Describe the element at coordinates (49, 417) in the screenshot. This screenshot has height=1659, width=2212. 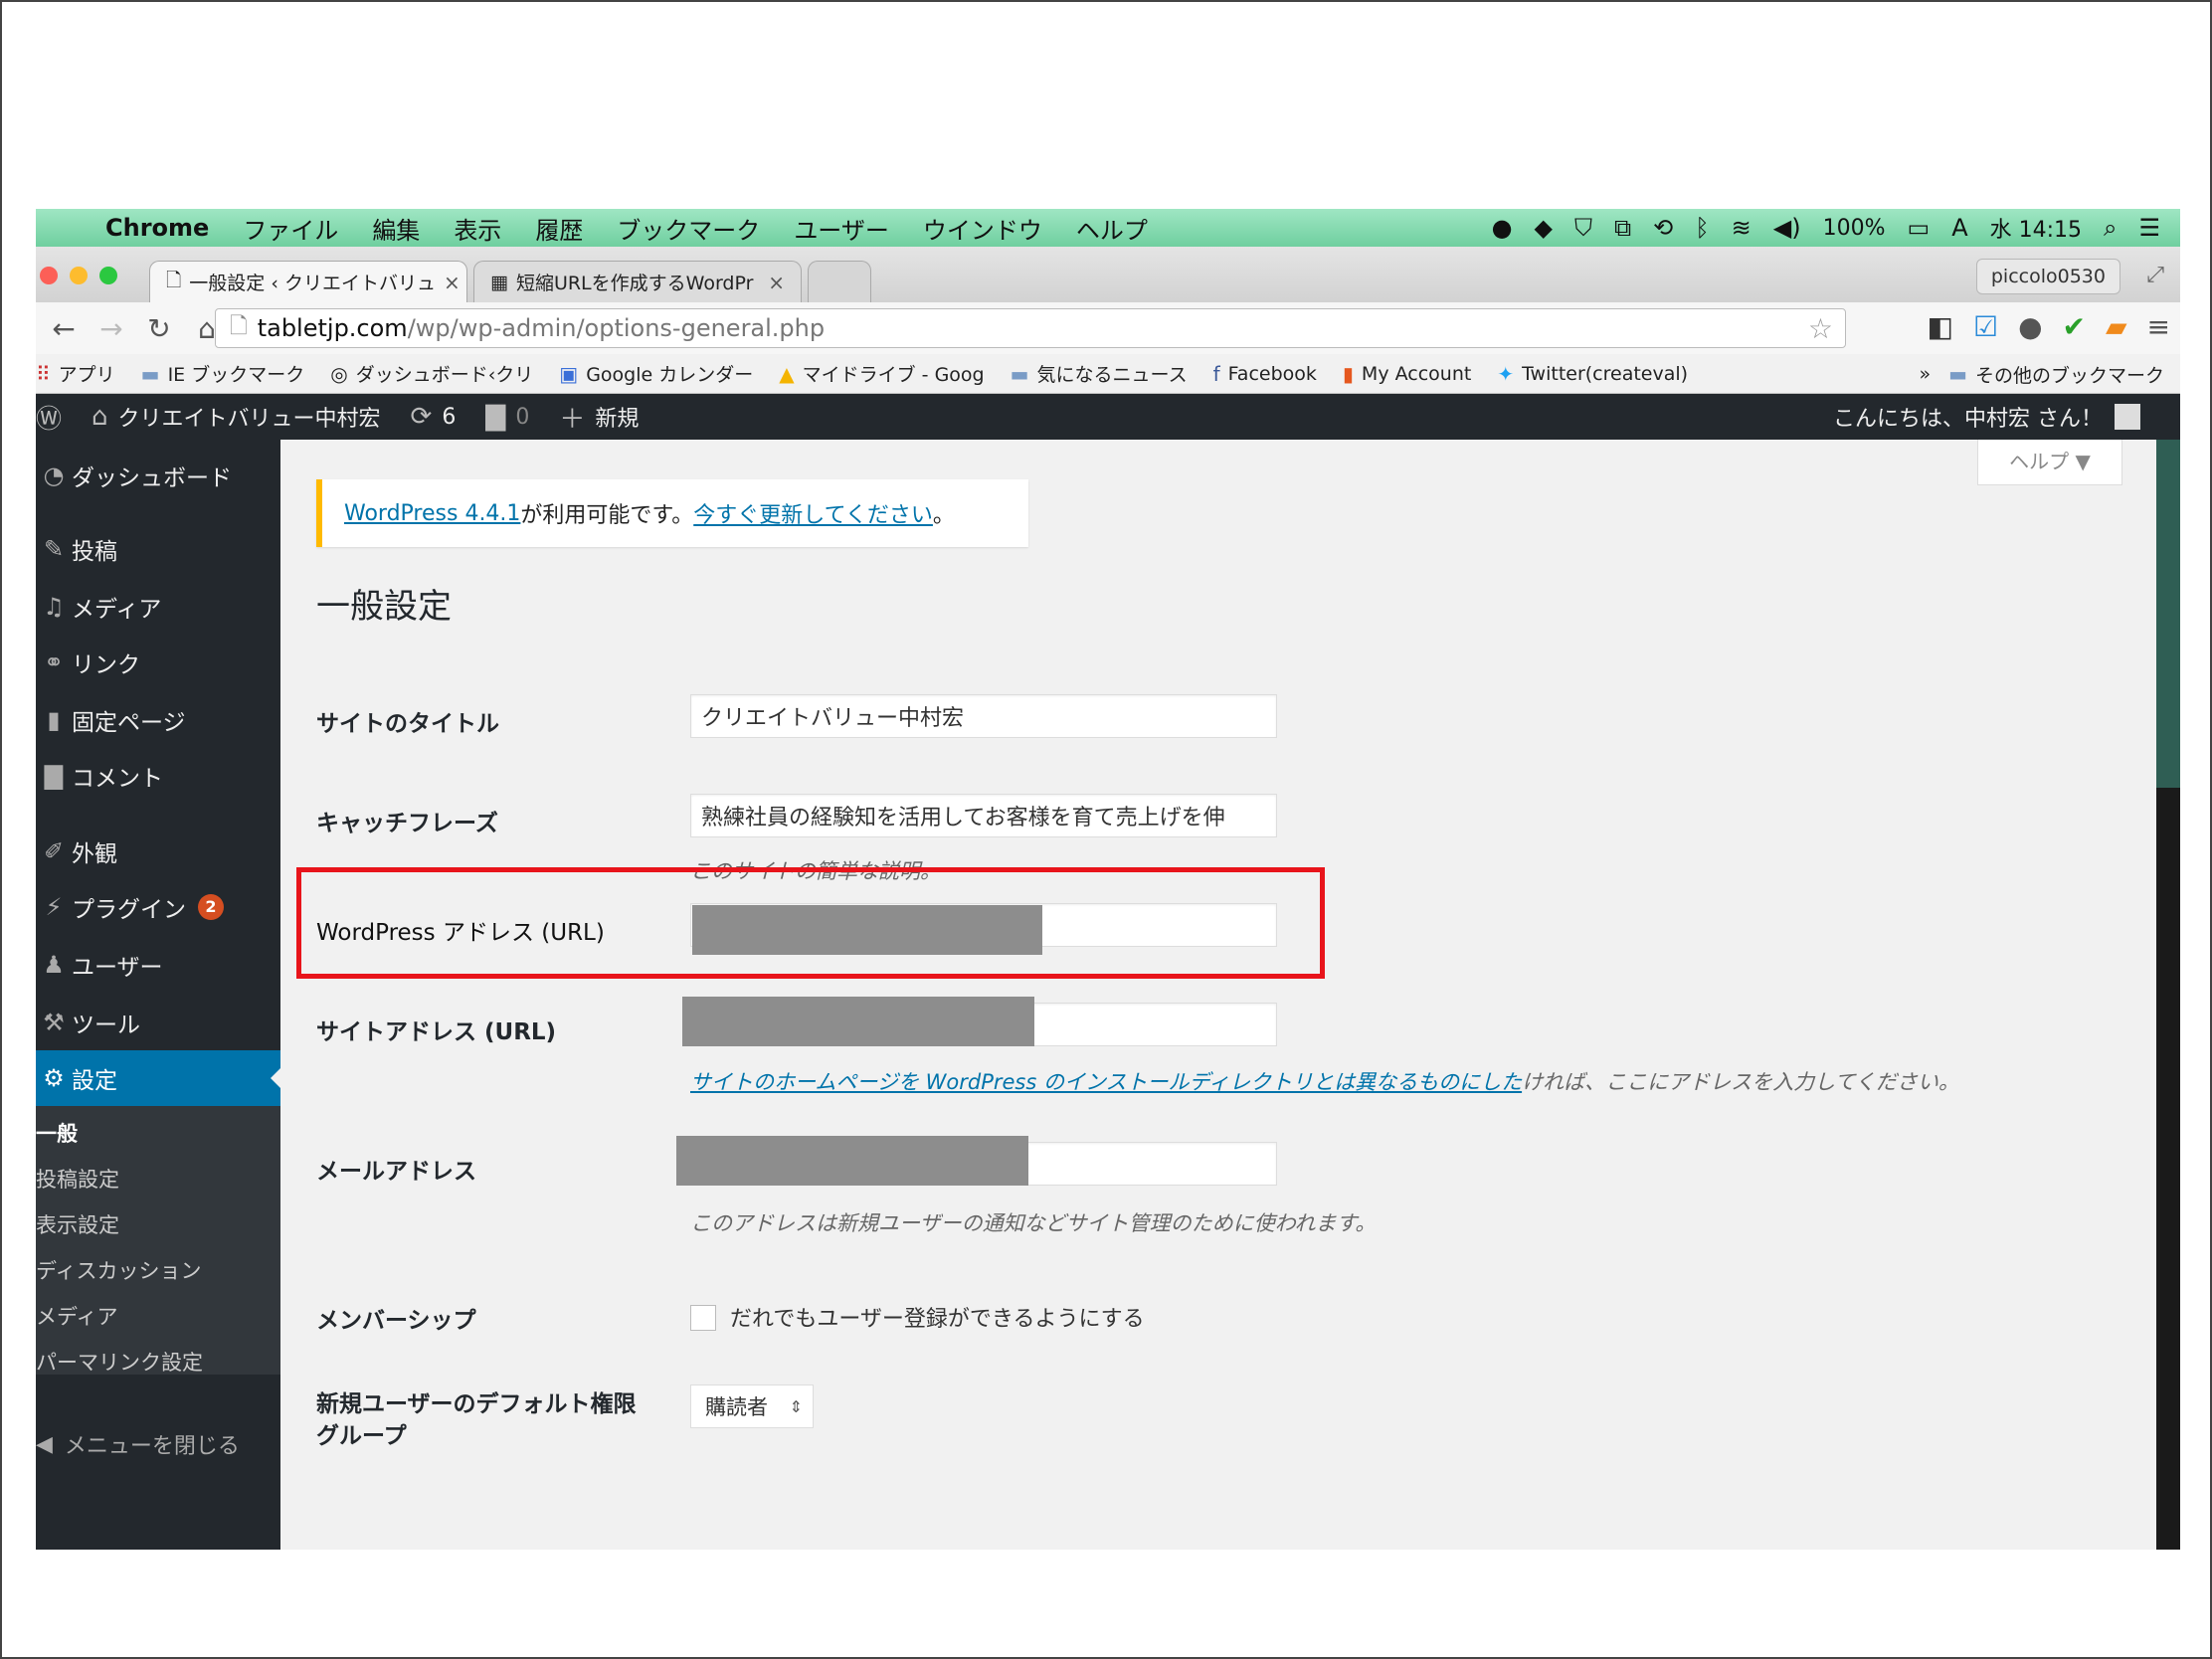
I see `wordpress-logo: Ⓦ` at that location.